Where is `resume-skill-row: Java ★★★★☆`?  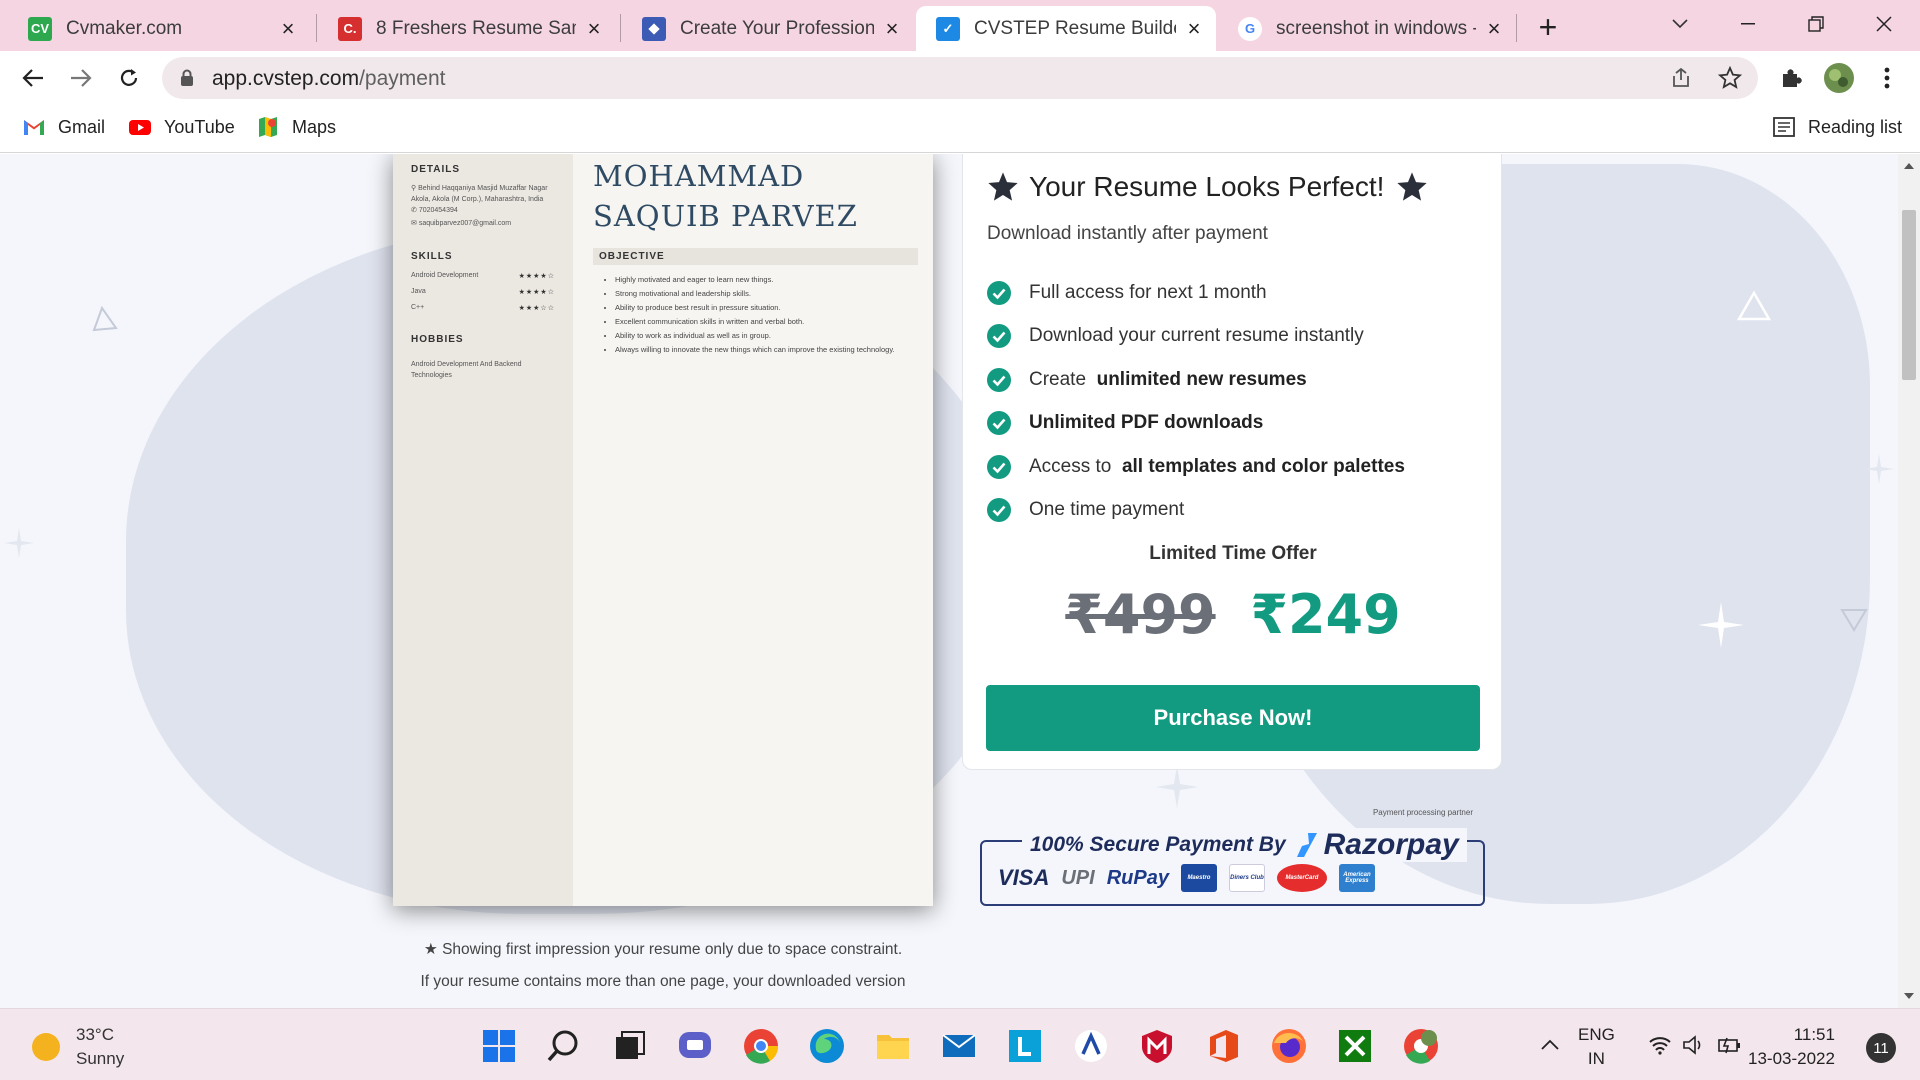
resume-skill-row: Java ★★★★☆ is located at coordinates (483, 292).